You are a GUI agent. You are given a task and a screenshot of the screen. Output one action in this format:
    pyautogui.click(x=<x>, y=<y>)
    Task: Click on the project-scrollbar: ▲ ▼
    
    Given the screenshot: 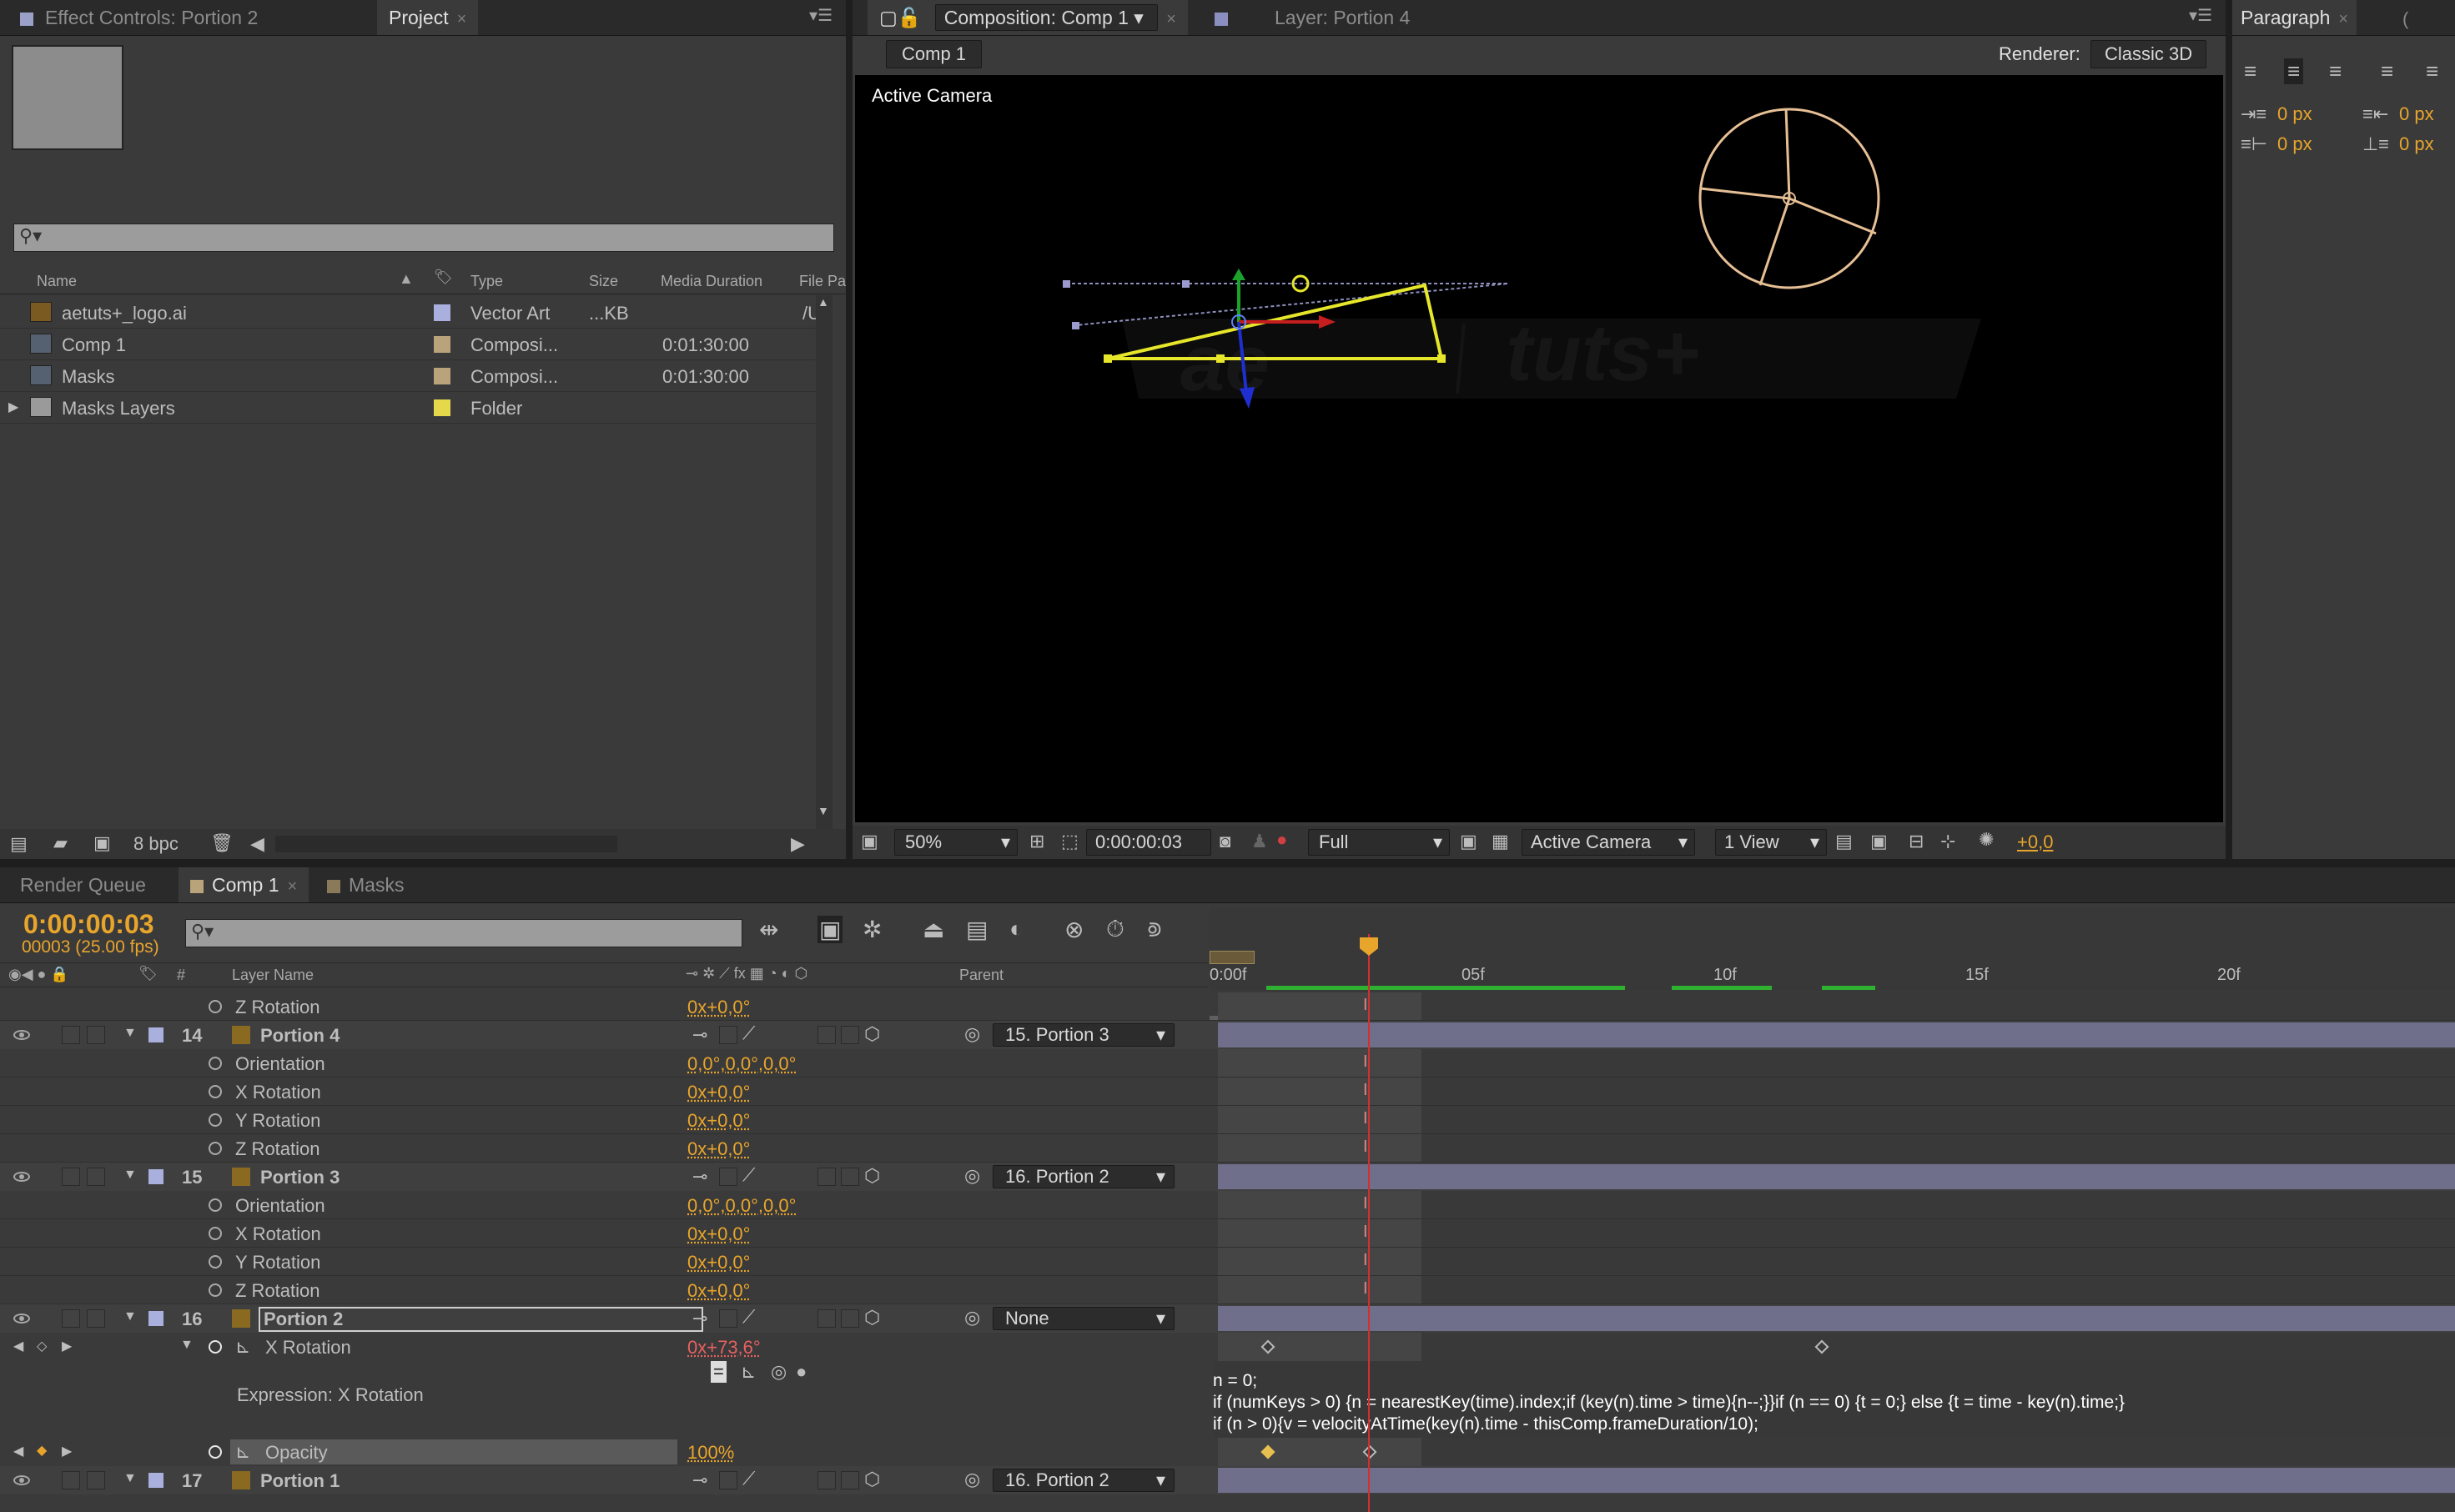 What is the action you would take?
    pyautogui.click(x=825, y=562)
    